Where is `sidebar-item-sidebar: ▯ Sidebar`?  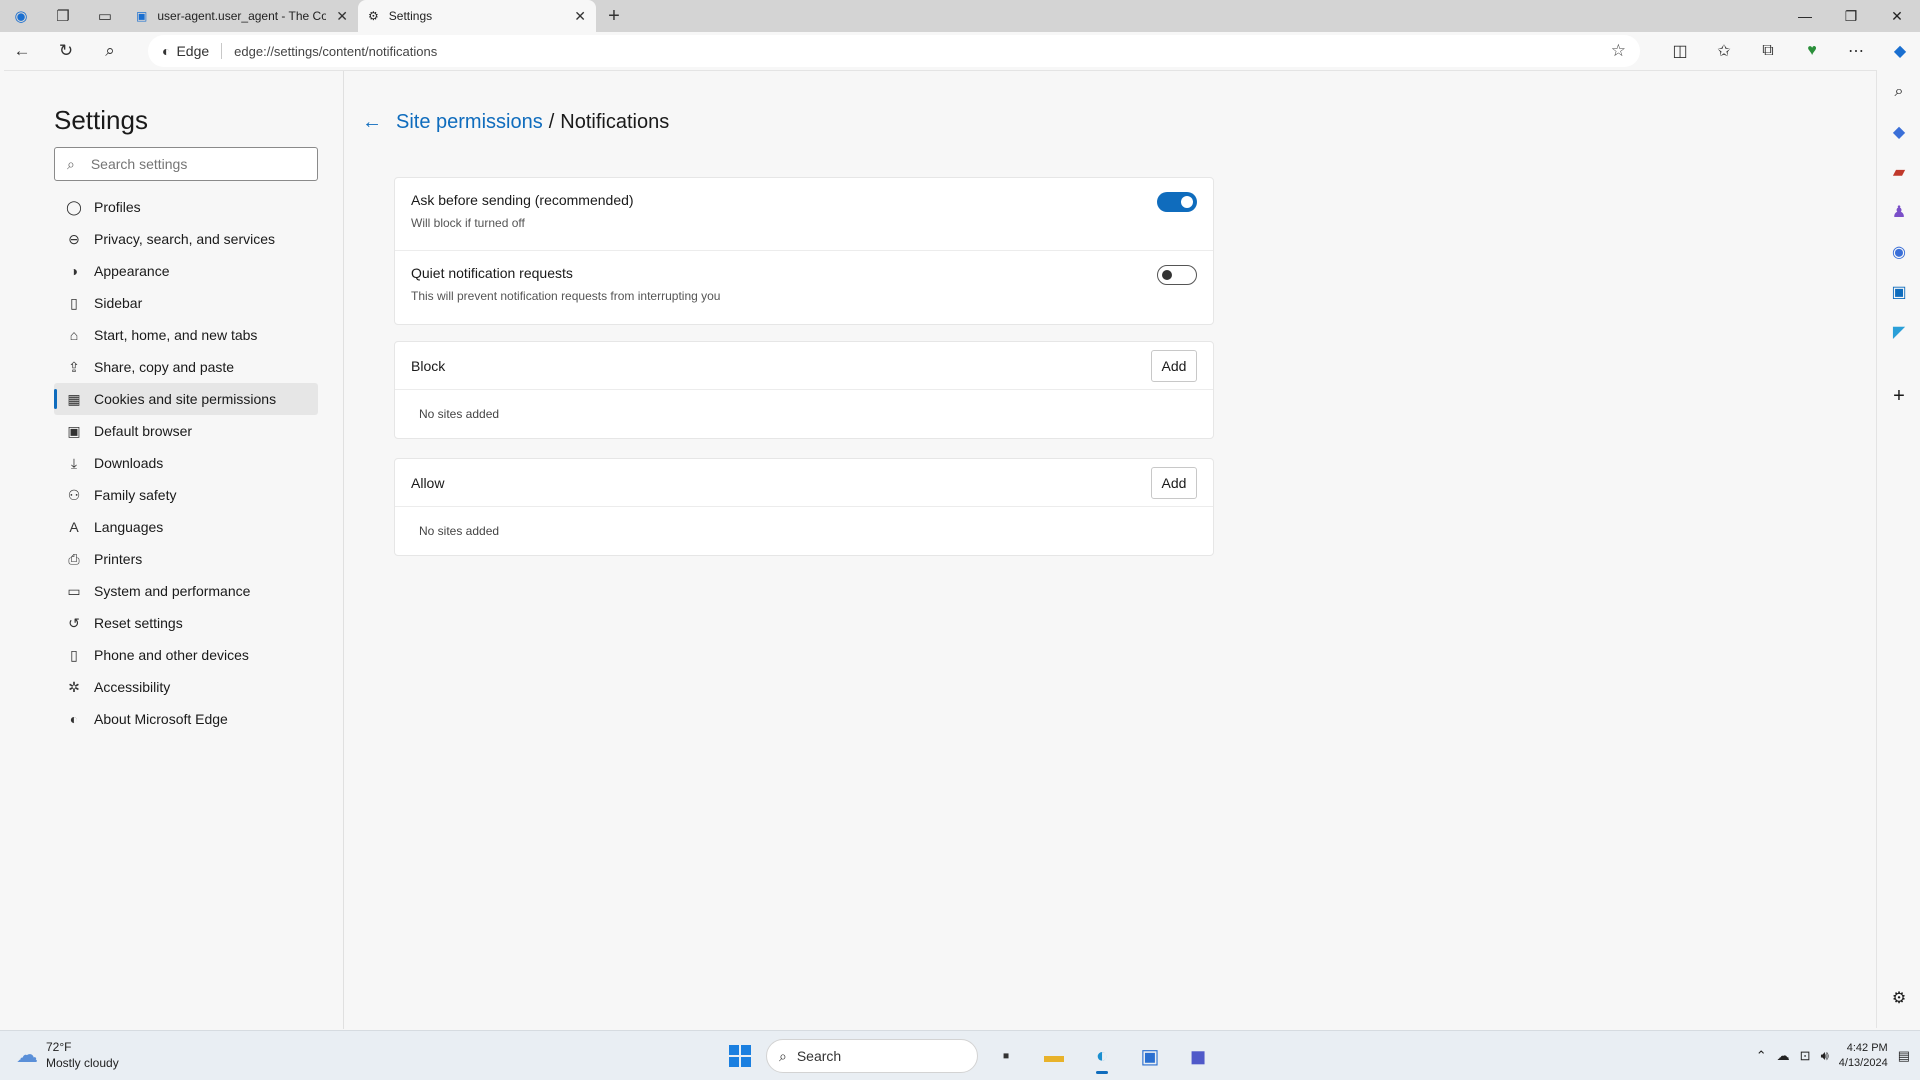
sidebar-item-sidebar: ▯ Sidebar is located at coordinates (186, 303).